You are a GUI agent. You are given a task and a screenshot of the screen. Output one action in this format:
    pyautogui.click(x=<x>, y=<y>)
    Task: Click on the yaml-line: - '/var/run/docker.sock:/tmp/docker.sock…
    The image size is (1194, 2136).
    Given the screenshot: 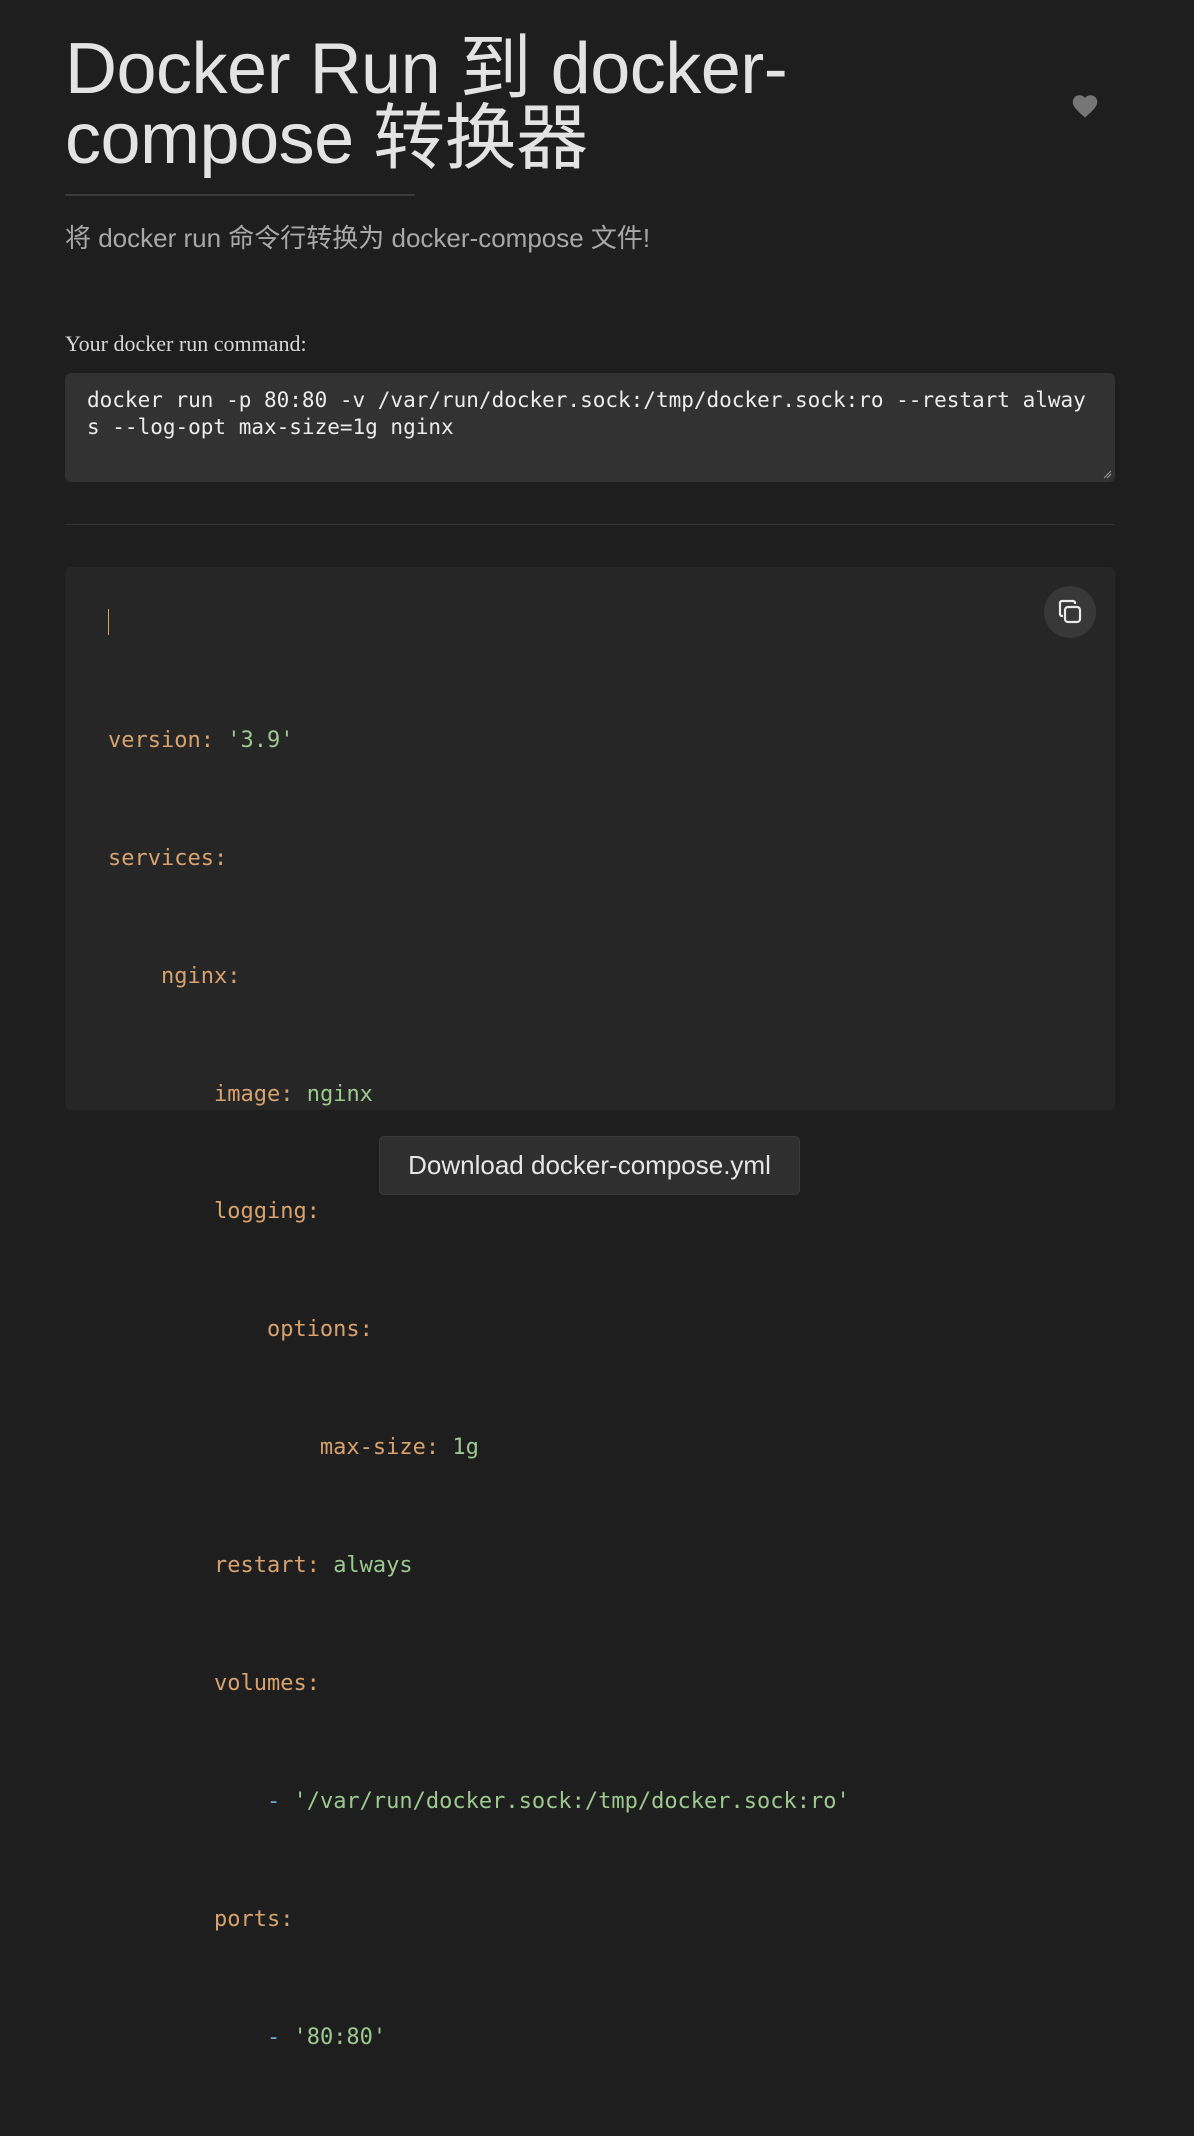 What is the action you would take?
    pyautogui.click(x=558, y=1801)
    